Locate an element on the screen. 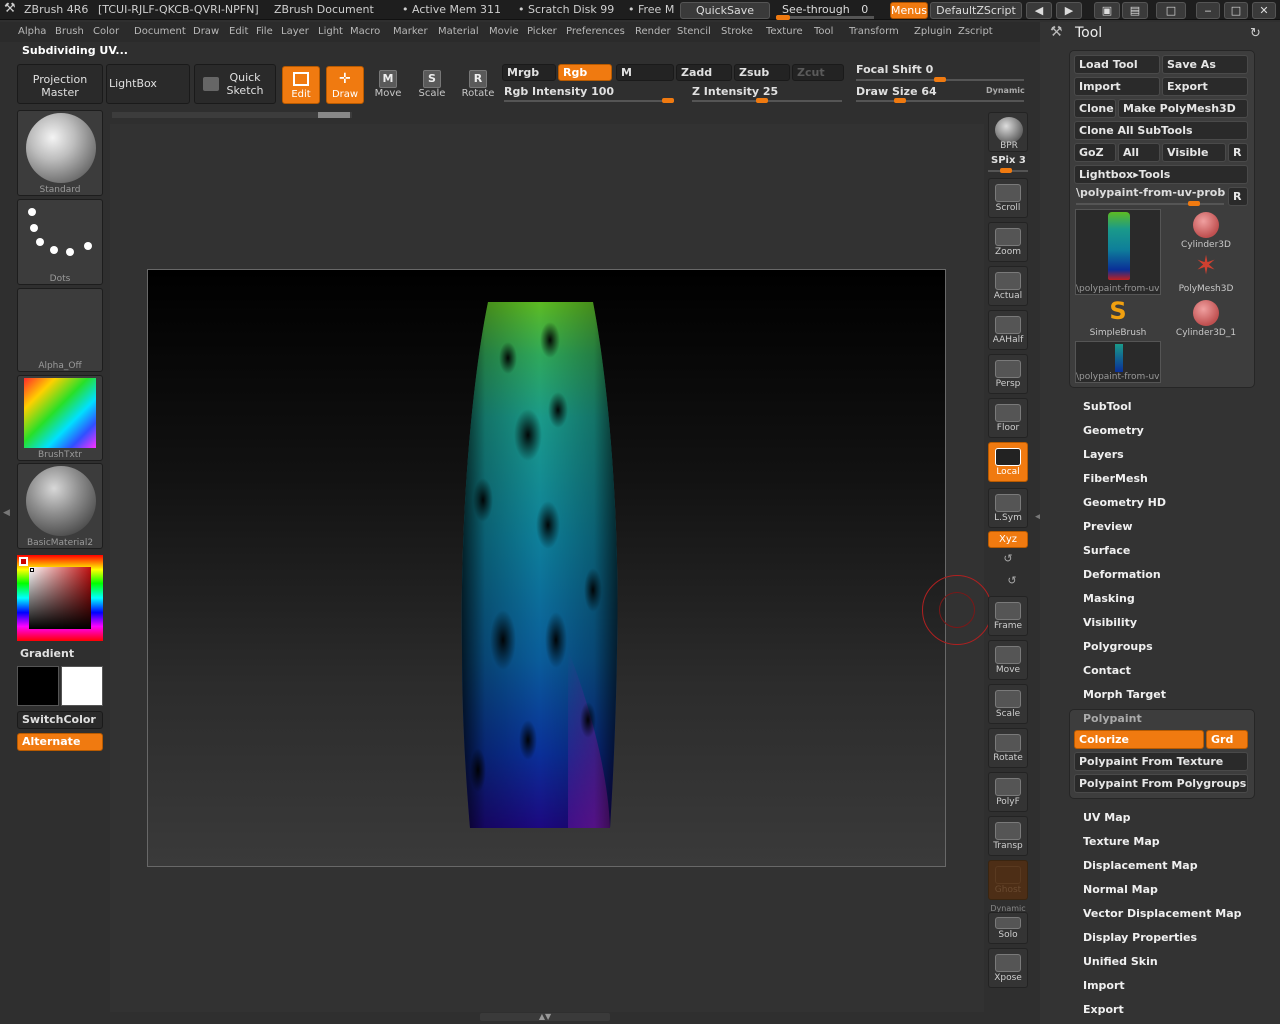 Image resolution: width=1280 pixels, height=1024 pixels. draw-size-knob is located at coordinates (900, 100).